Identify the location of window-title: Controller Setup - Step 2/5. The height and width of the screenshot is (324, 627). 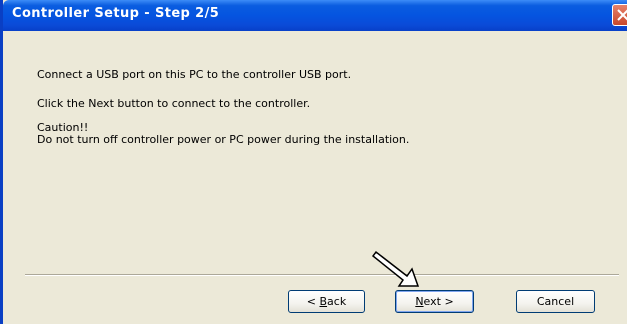
(116, 13).